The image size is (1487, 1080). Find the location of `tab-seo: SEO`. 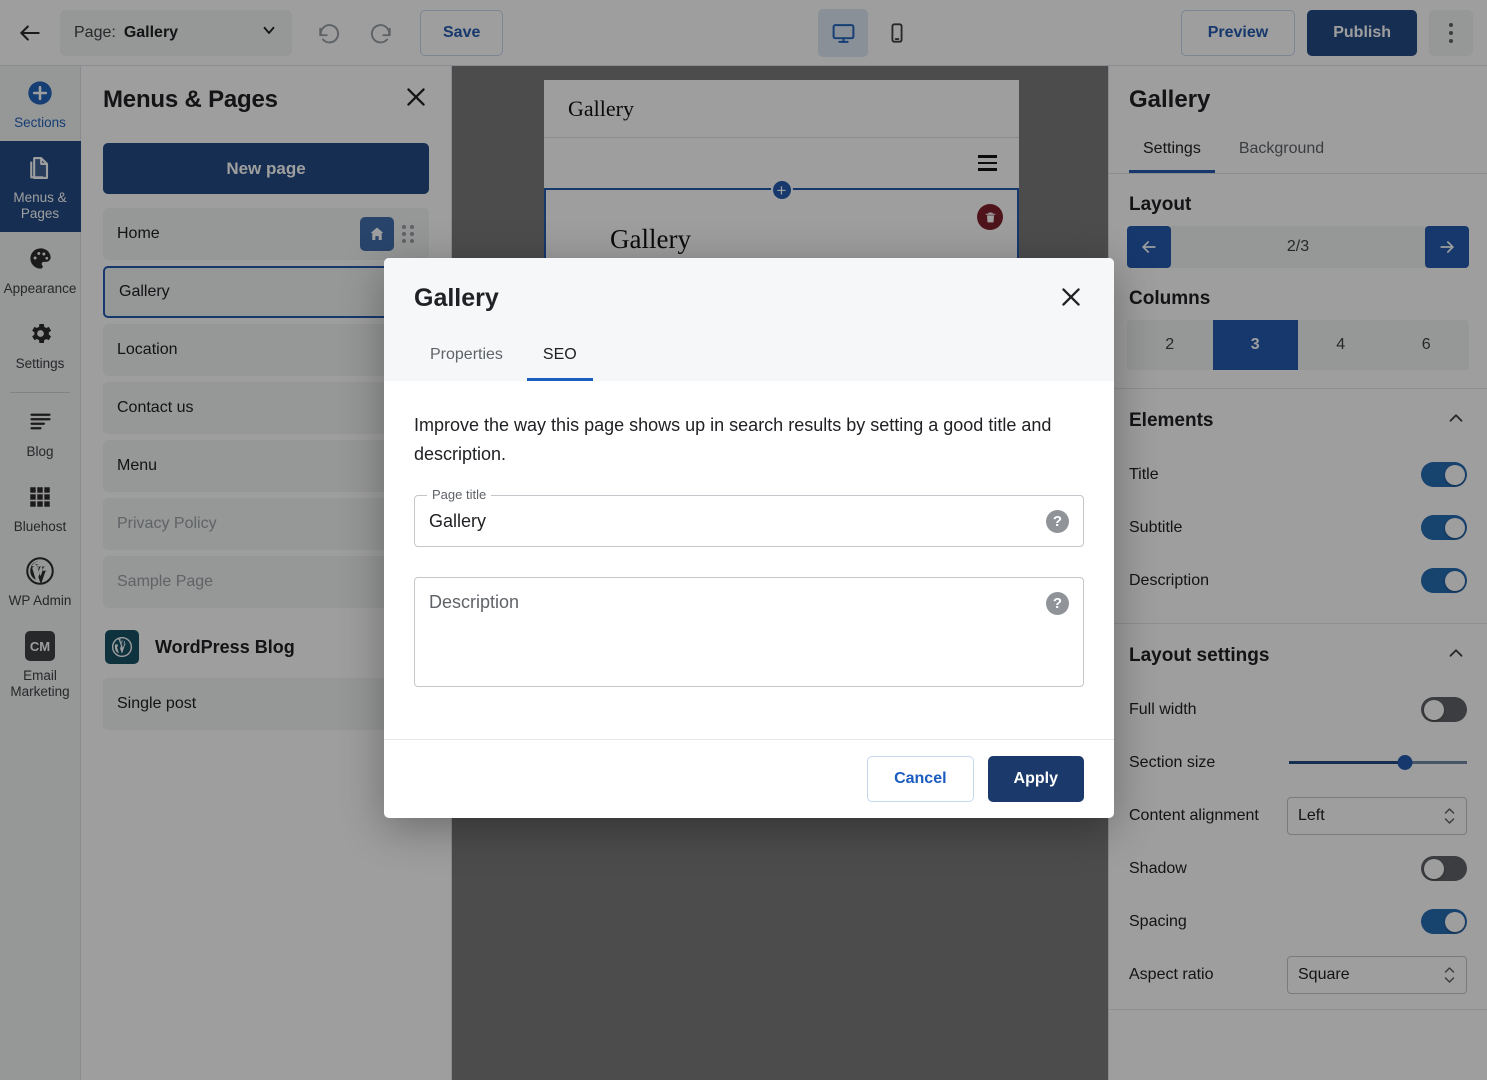

tab-seo: SEO is located at coordinates (559, 358).